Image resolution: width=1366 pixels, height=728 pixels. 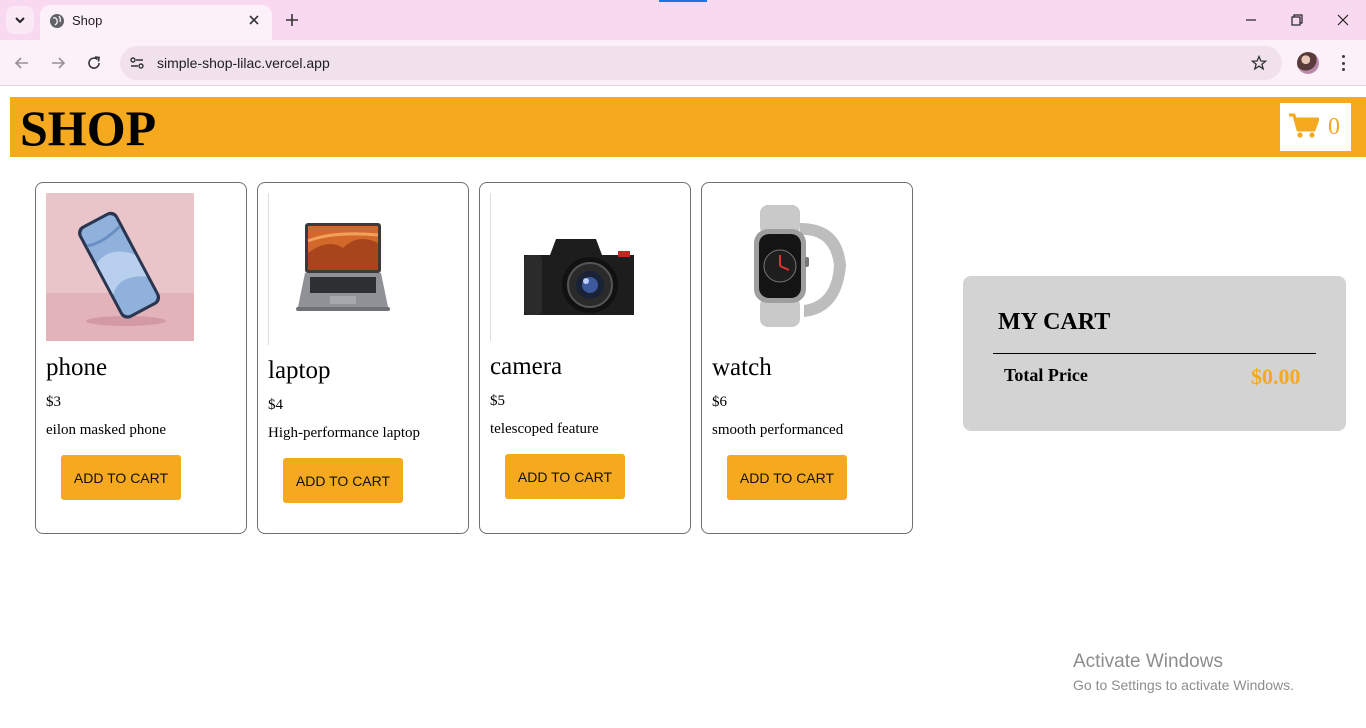 I want to click on product-card-watch: watch $6 smooth performanced ADD TO CART, so click(x=807, y=358).